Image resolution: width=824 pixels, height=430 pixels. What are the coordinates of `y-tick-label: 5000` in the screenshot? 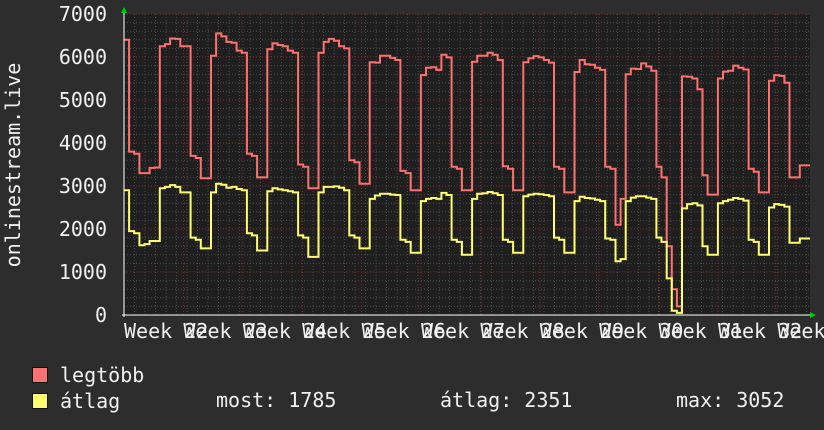 It's located at (83, 100).